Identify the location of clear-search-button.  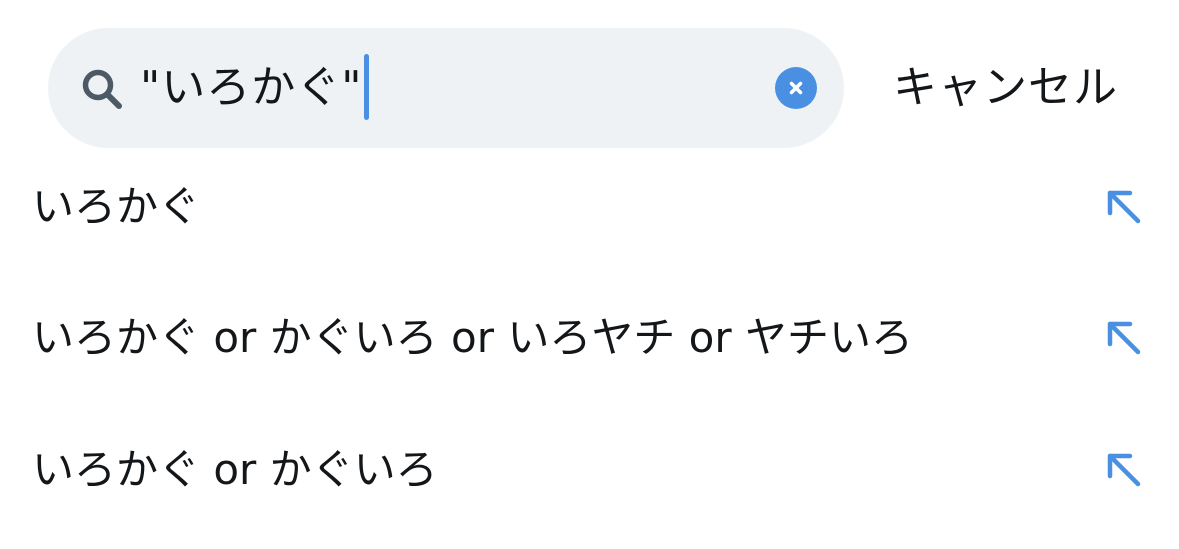
(796, 88).